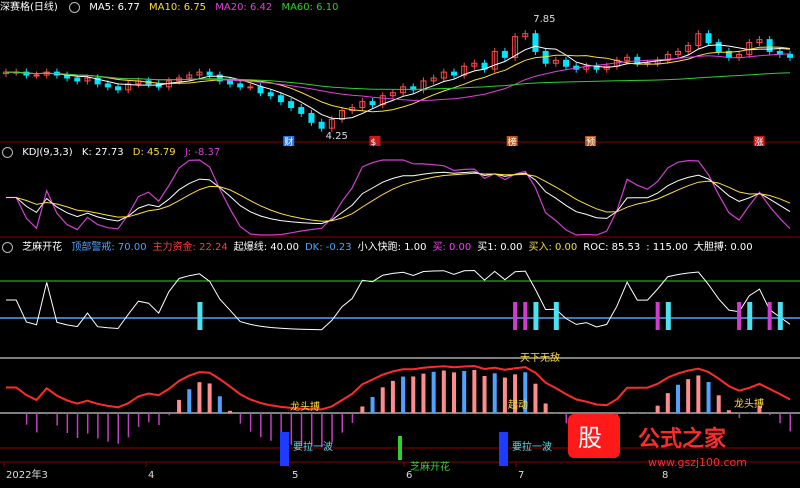 This screenshot has height=488, width=800. Describe the element at coordinates (590, 142) in the screenshot. I see `event-marker-label: 预` at that location.